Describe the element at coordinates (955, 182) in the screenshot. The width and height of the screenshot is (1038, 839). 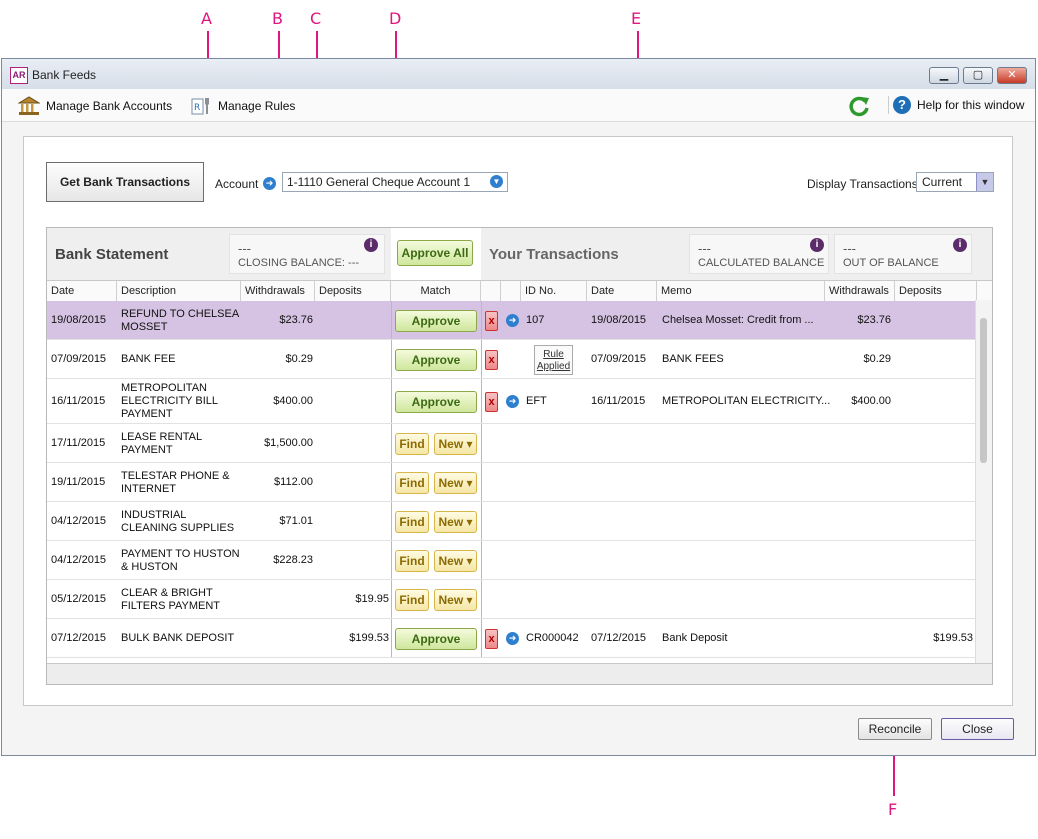
I see `display-transactions-select: Current ▼` at that location.